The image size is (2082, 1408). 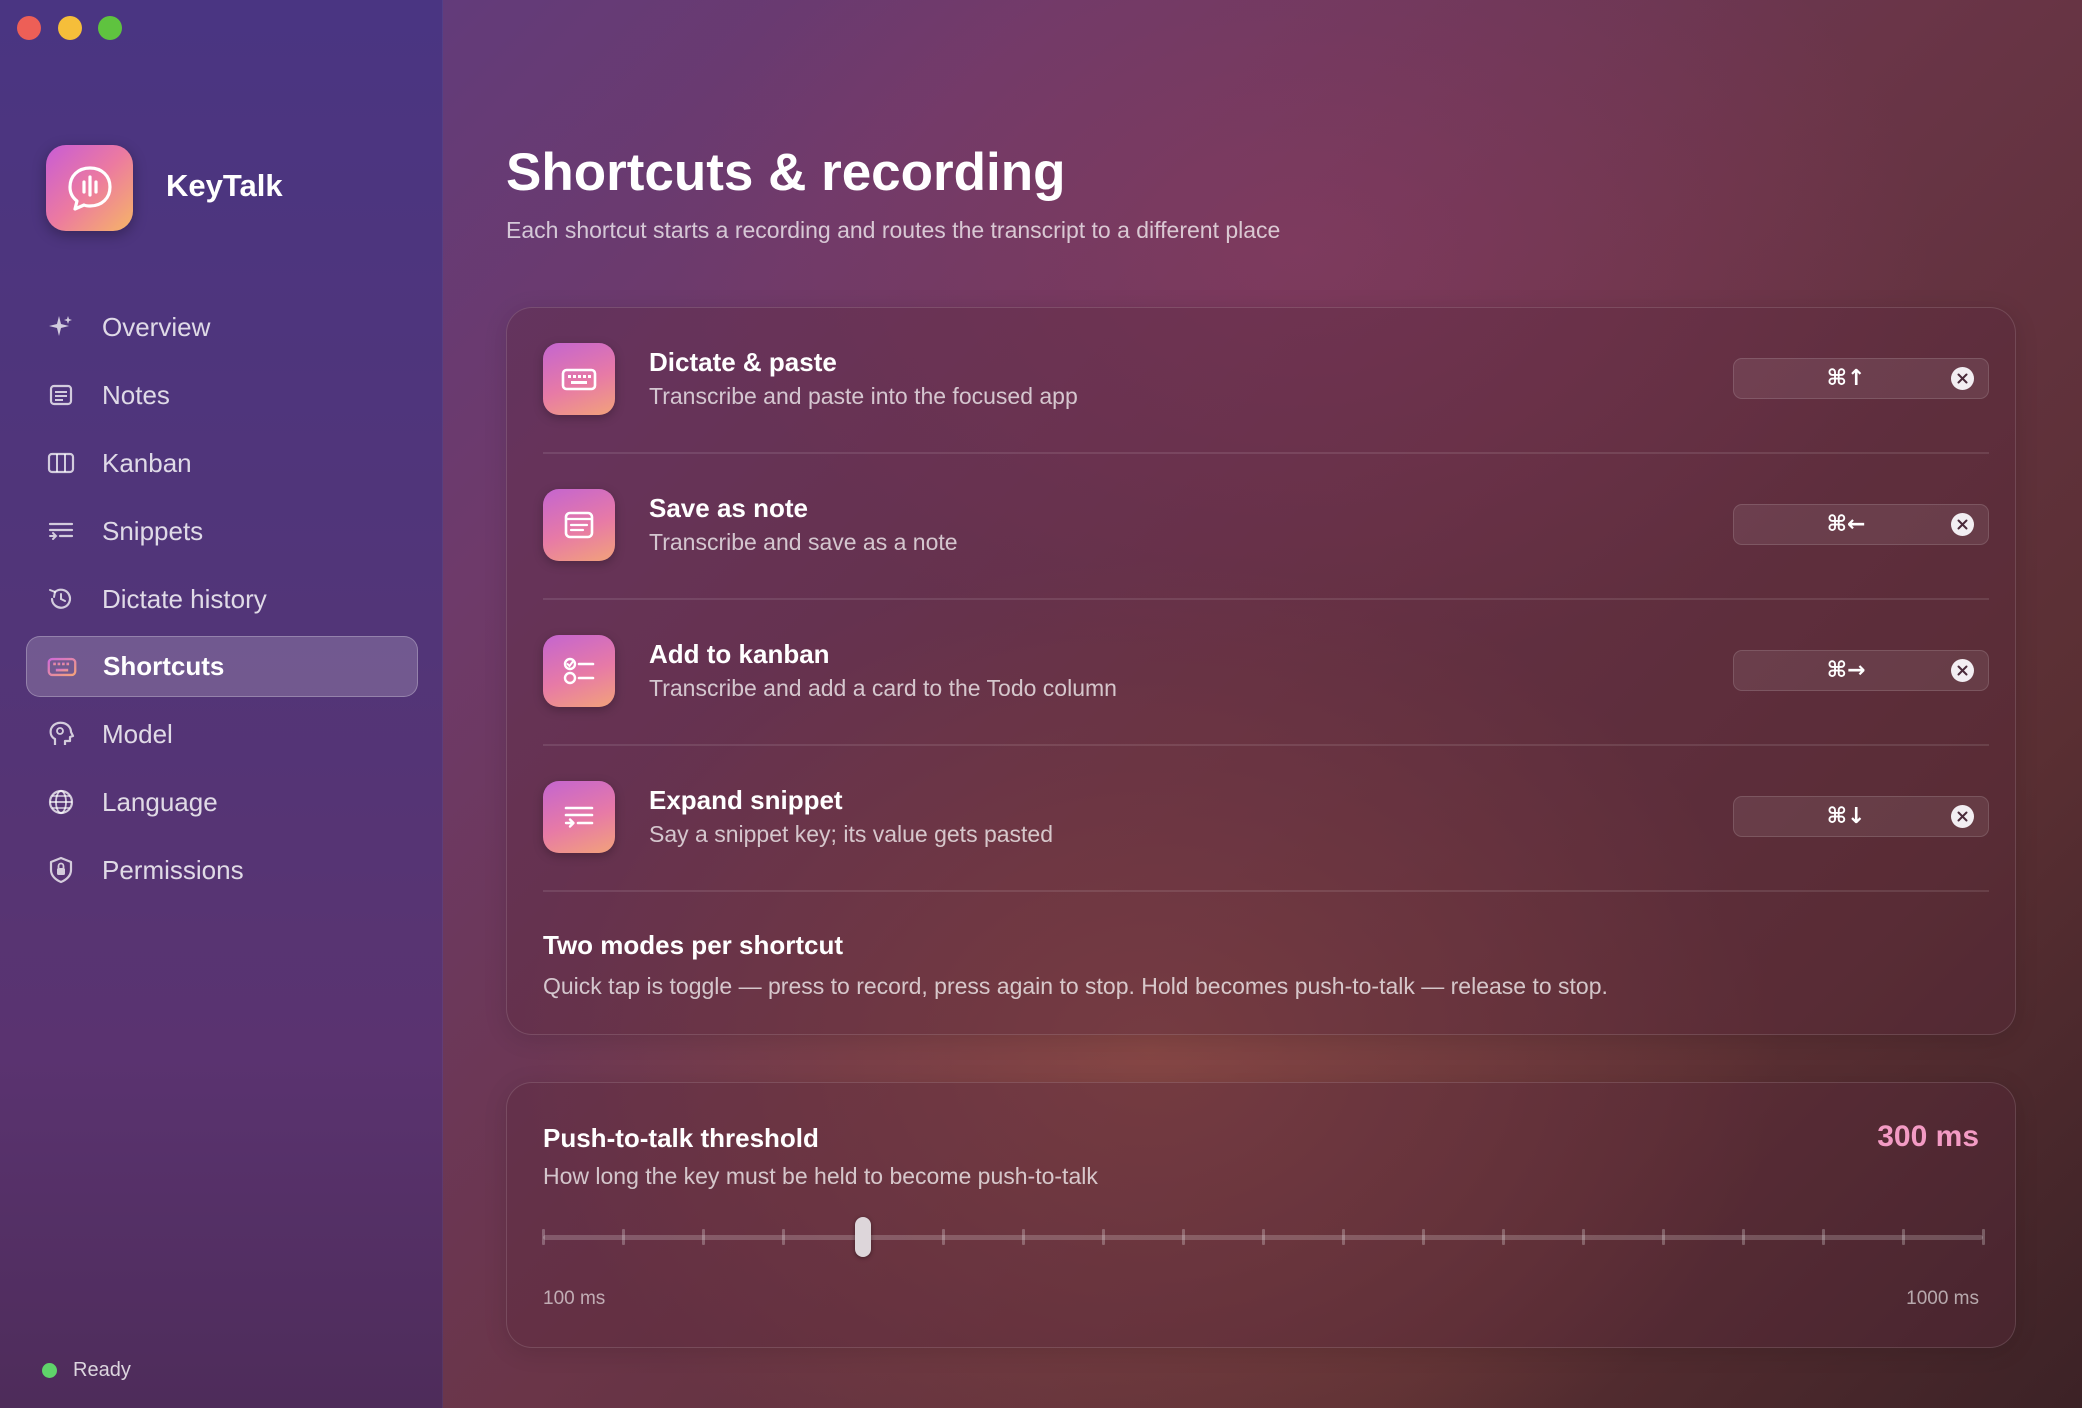 What do you see at coordinates (136, 394) in the screenshot?
I see `sidebar-item-label: Notes` at bounding box center [136, 394].